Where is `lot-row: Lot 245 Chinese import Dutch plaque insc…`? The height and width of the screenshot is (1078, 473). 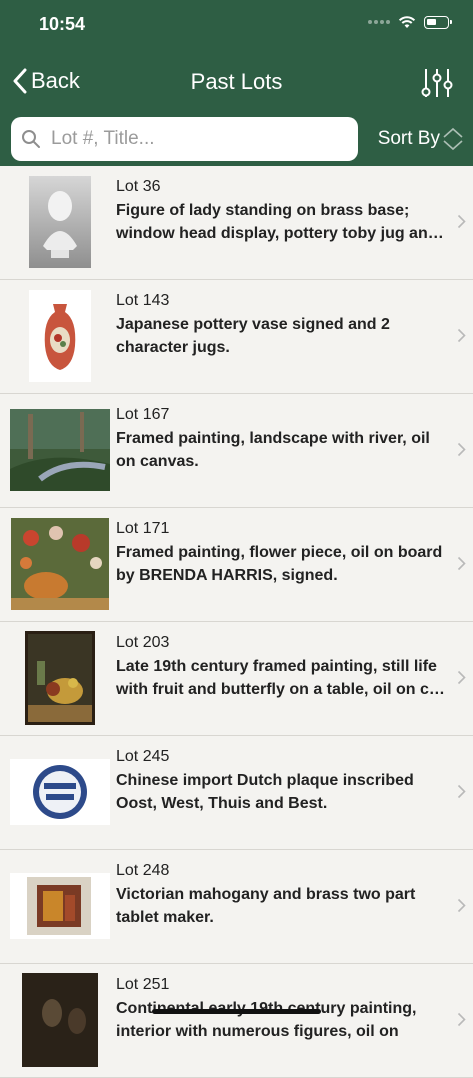
lot-row: Lot 245 Chinese import Dutch plaque insc… is located at coordinates (236, 793).